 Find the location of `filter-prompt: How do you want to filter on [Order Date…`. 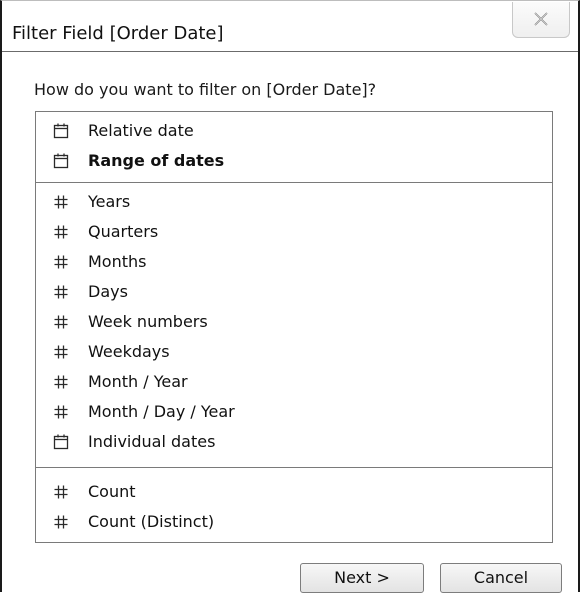

filter-prompt: How do you want to filter on [Order Date… is located at coordinates (205, 89).